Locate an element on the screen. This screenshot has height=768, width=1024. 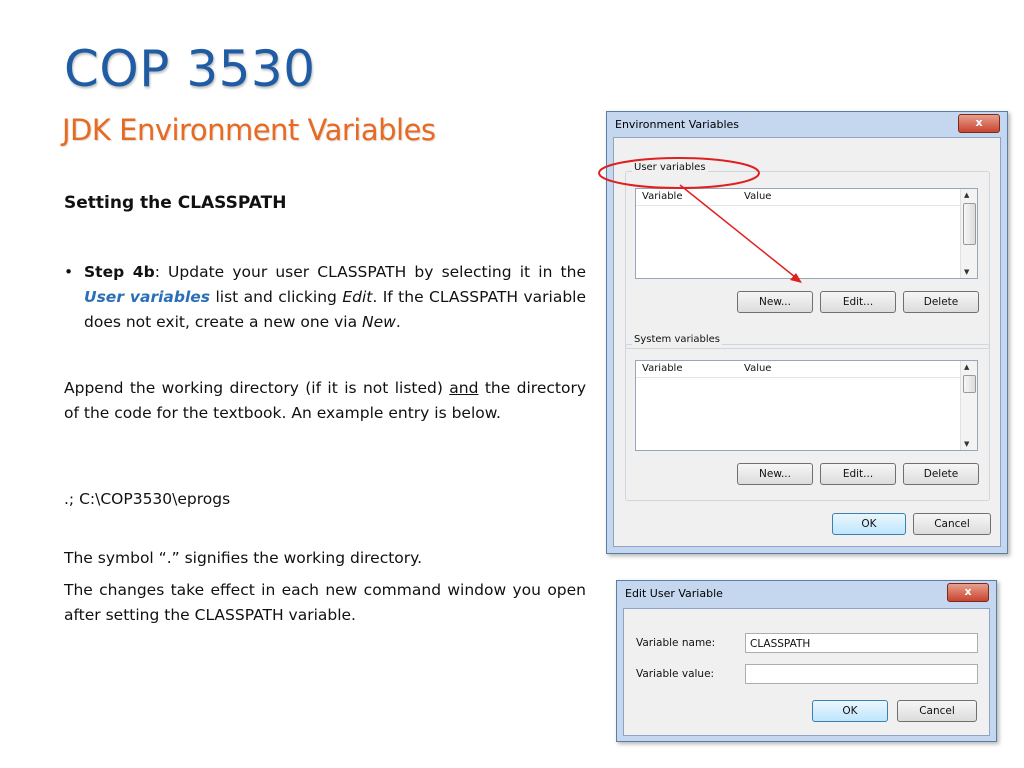
step-label: Step 4b is located at coordinates (119, 272).